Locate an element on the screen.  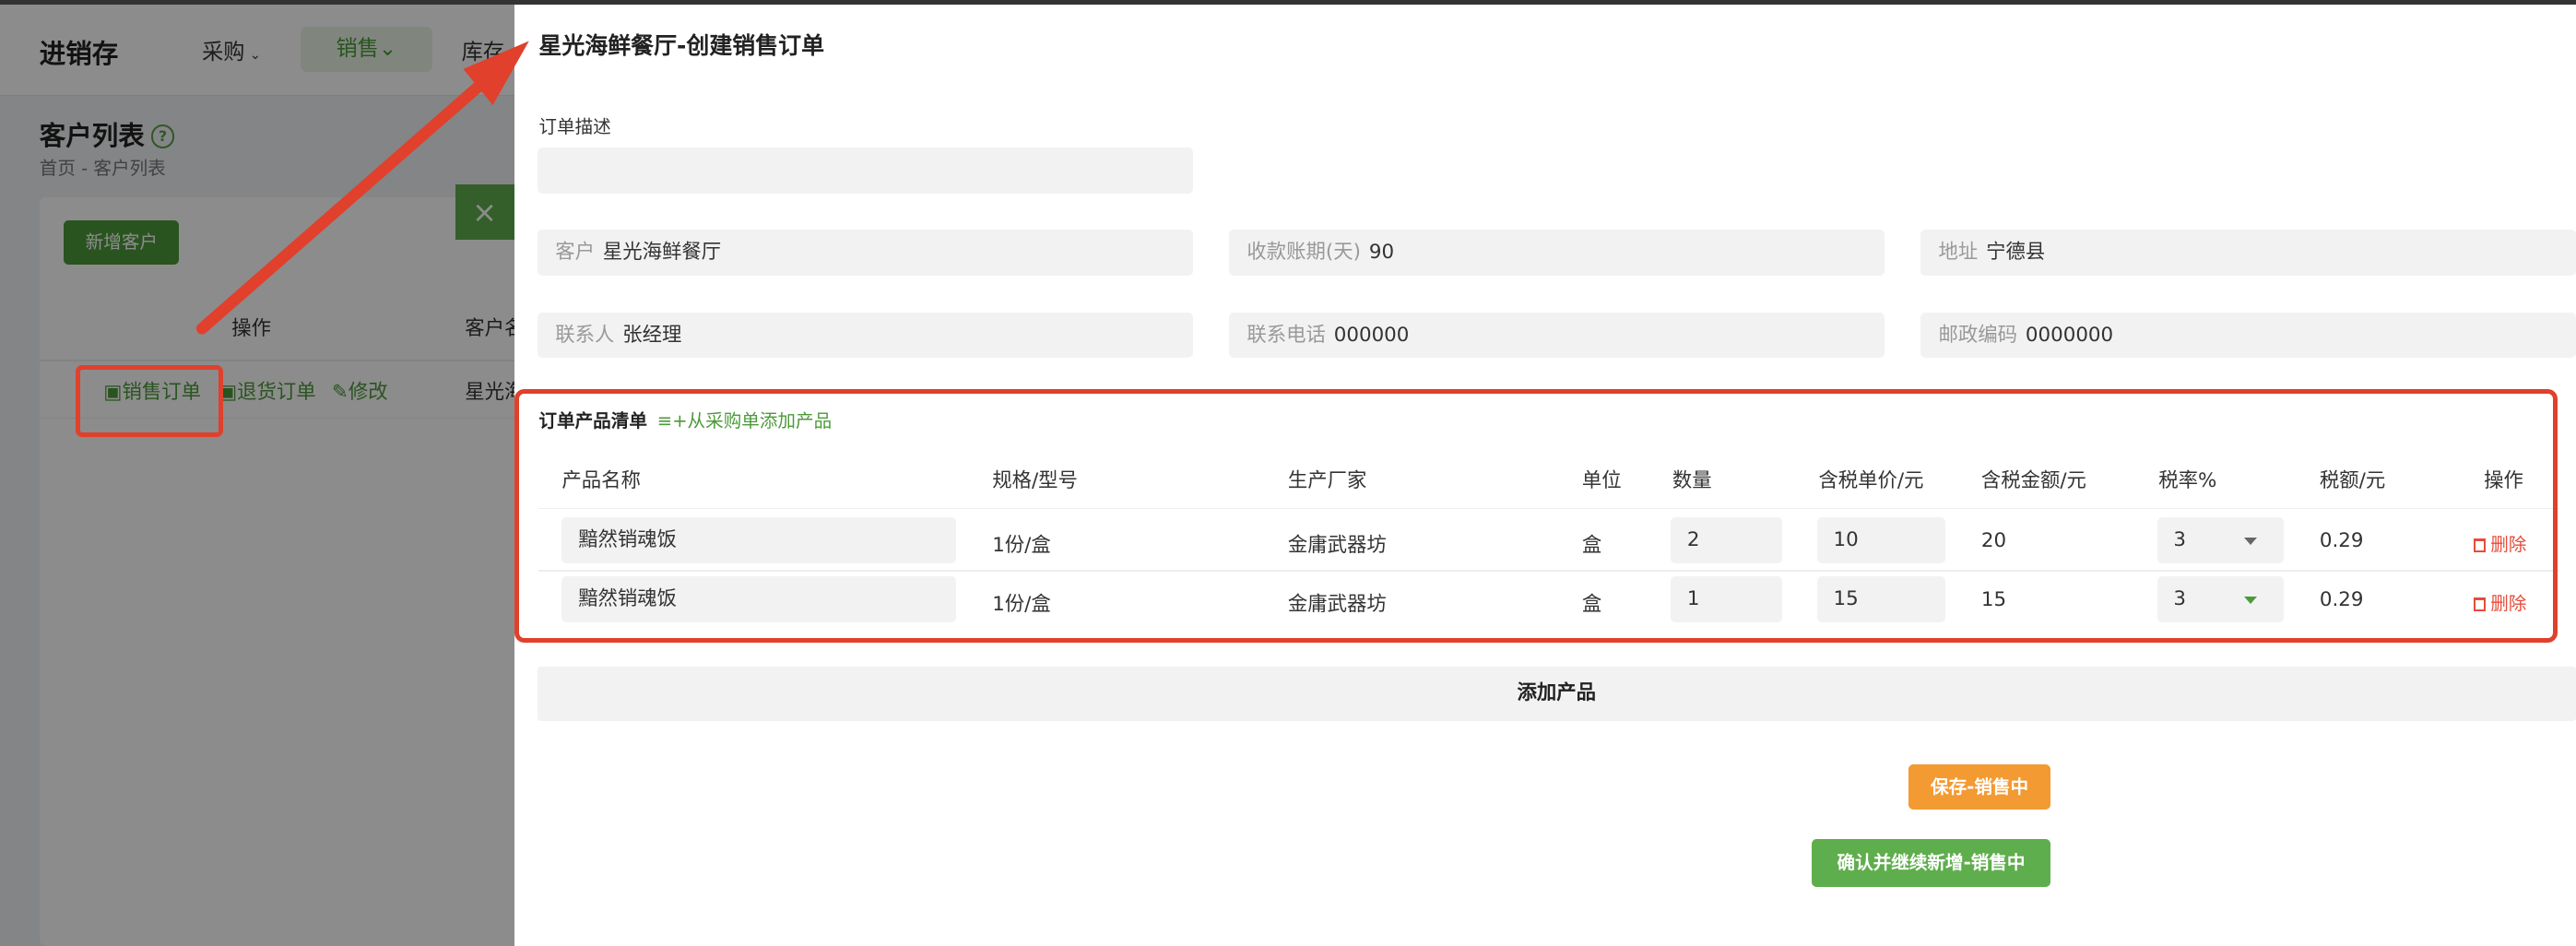
phone-field: 联系电话 000000 is located at coordinates (1556, 335).